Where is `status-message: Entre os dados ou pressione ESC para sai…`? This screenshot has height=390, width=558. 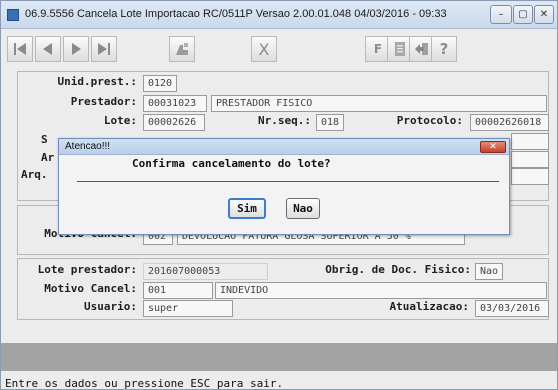
status-message: Entre os dados ou pressione ESC para sai… is located at coordinates (144, 383).